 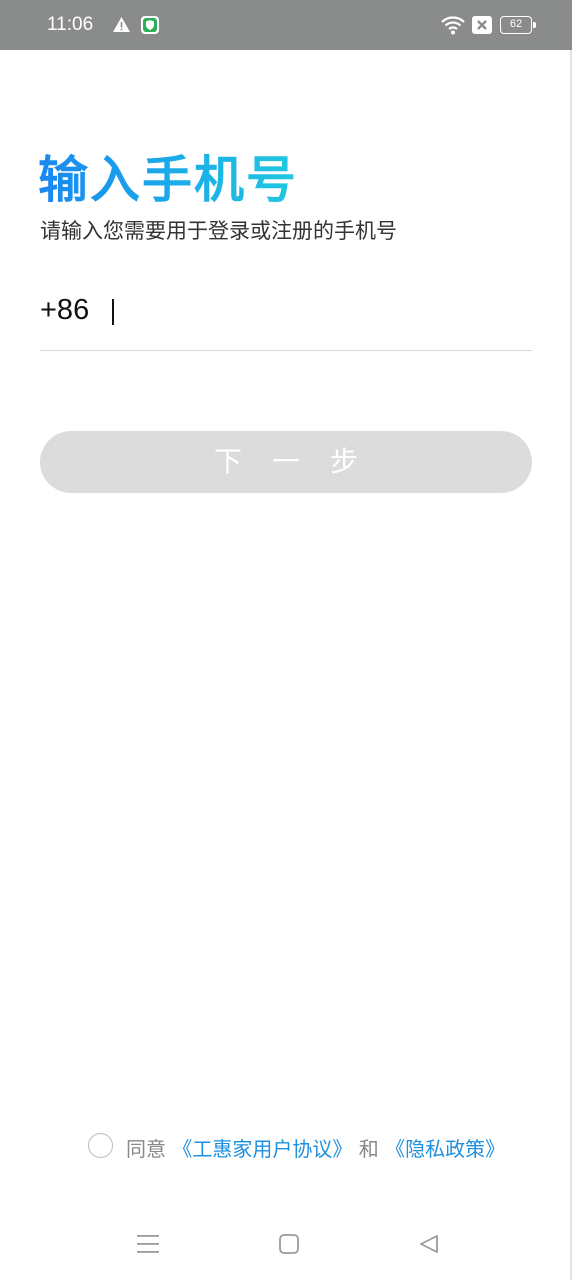 I want to click on back-icon, so click(x=429, y=1244).